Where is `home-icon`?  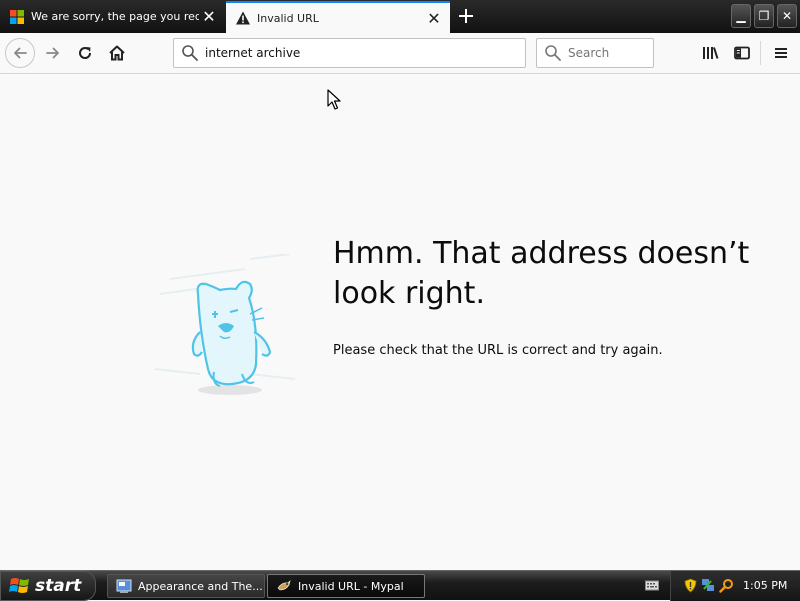
home-icon is located at coordinates (117, 53).